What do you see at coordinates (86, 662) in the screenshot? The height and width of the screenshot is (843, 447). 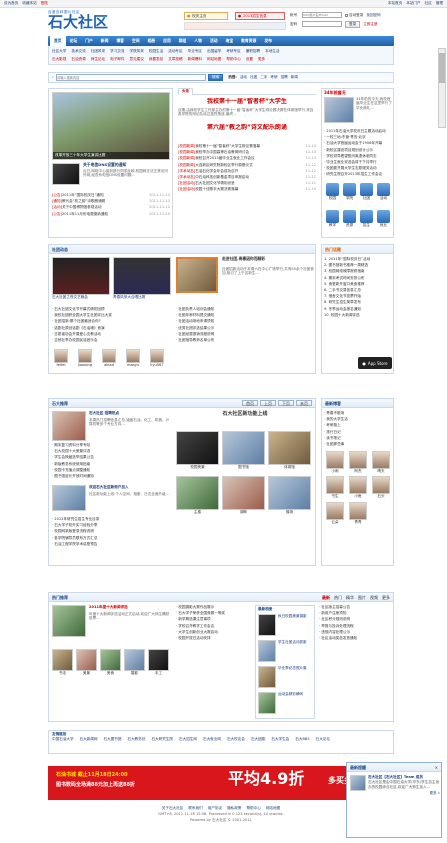 I see `gallery-tile: 美景` at bounding box center [86, 662].